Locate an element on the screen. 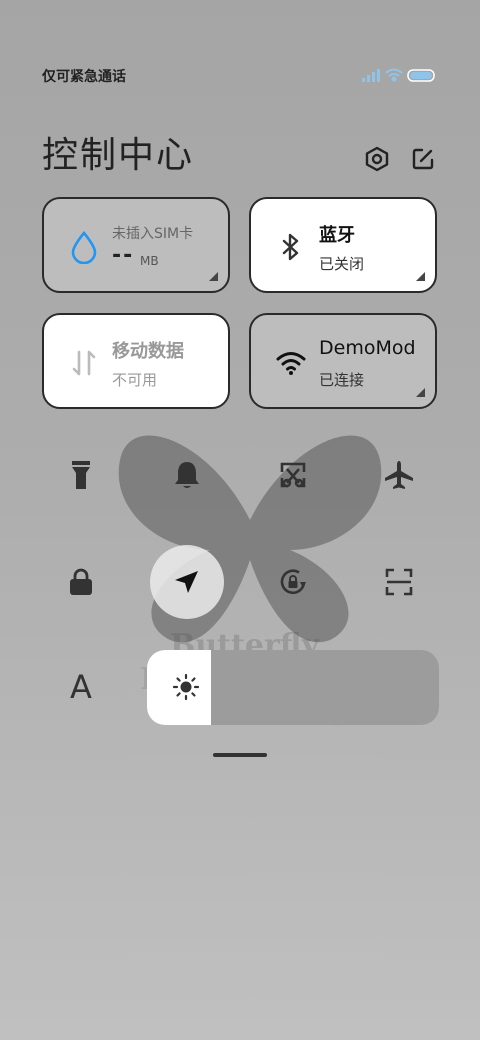 The image size is (480, 1040). bluetooth-title: 蓝牙 is located at coordinates (337, 235).